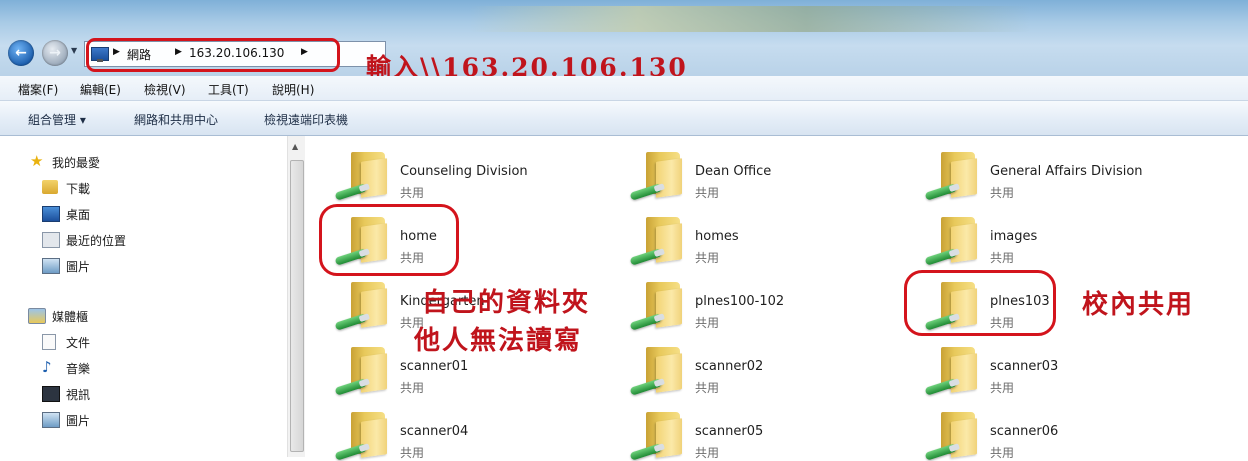 This screenshot has width=1248, height=461. What do you see at coordinates (506, 303) in the screenshot?
I see `home-annotation-line1: 自己的資料夾` at bounding box center [506, 303].